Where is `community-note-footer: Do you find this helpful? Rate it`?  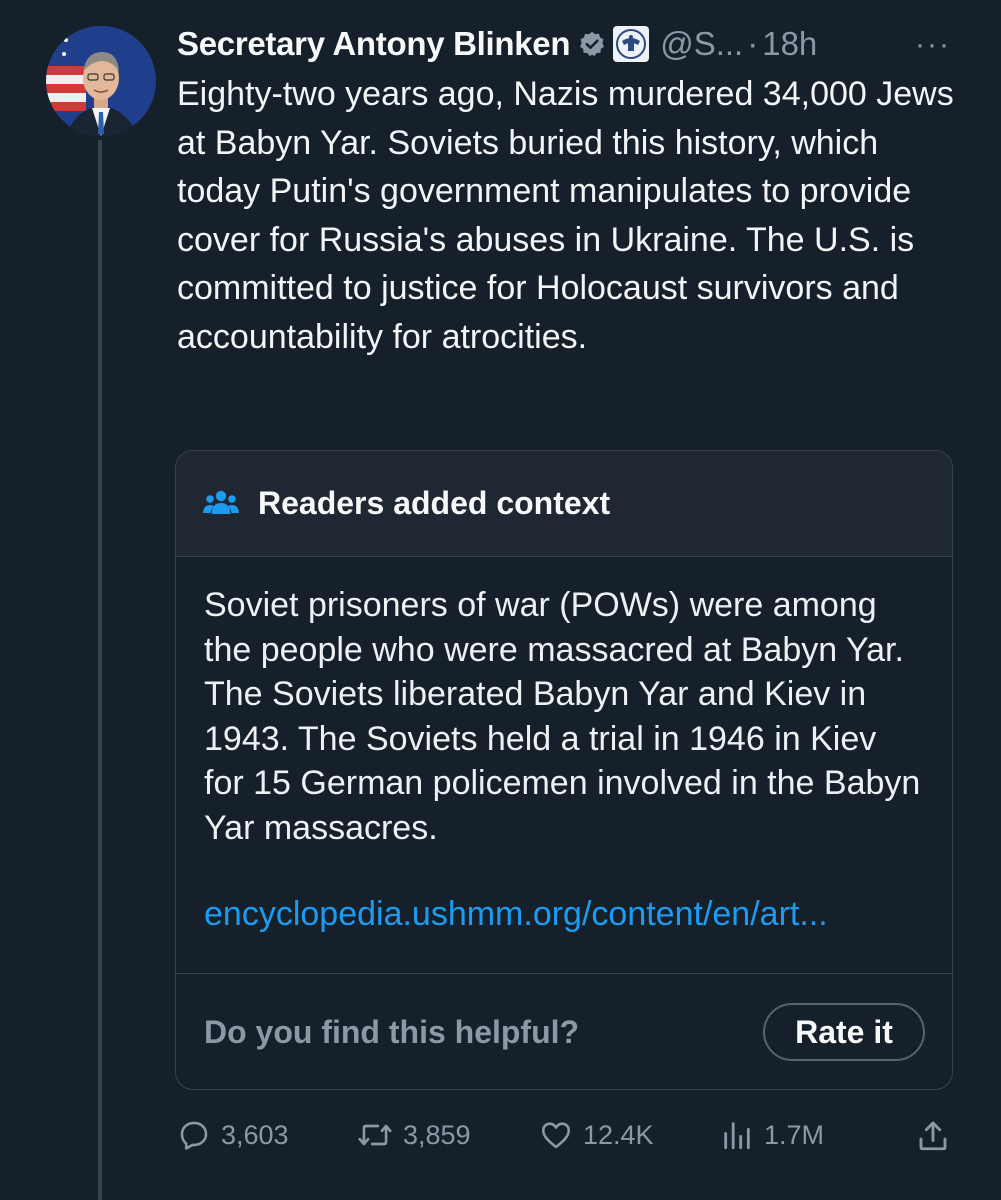 community-note-footer: Do you find this helpful? Rate it is located at coordinates (564, 1031).